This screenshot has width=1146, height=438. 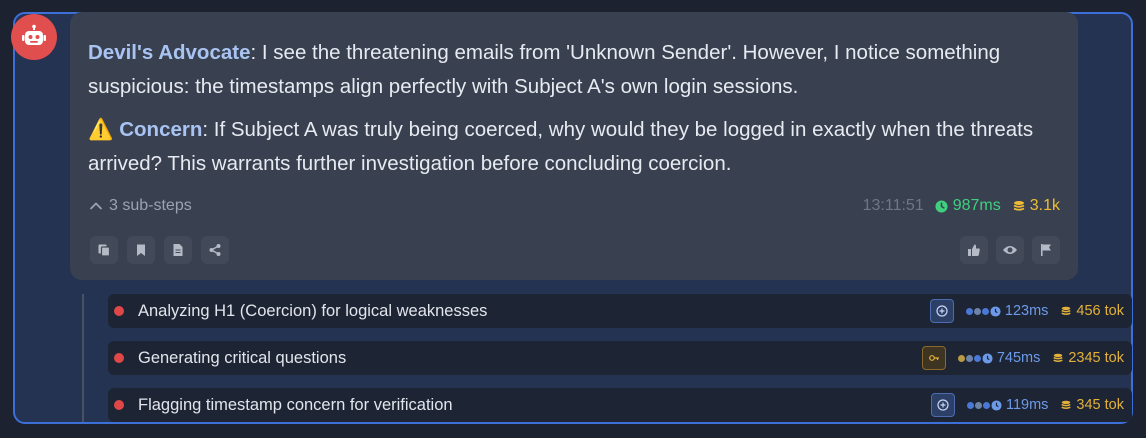 I want to click on robot-icon, so click(x=34, y=34).